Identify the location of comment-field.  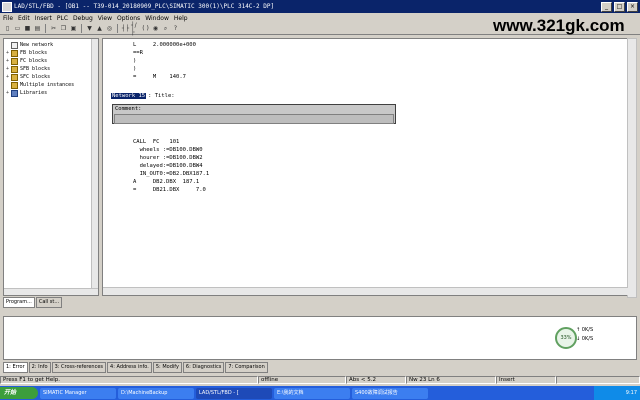
(254, 119).